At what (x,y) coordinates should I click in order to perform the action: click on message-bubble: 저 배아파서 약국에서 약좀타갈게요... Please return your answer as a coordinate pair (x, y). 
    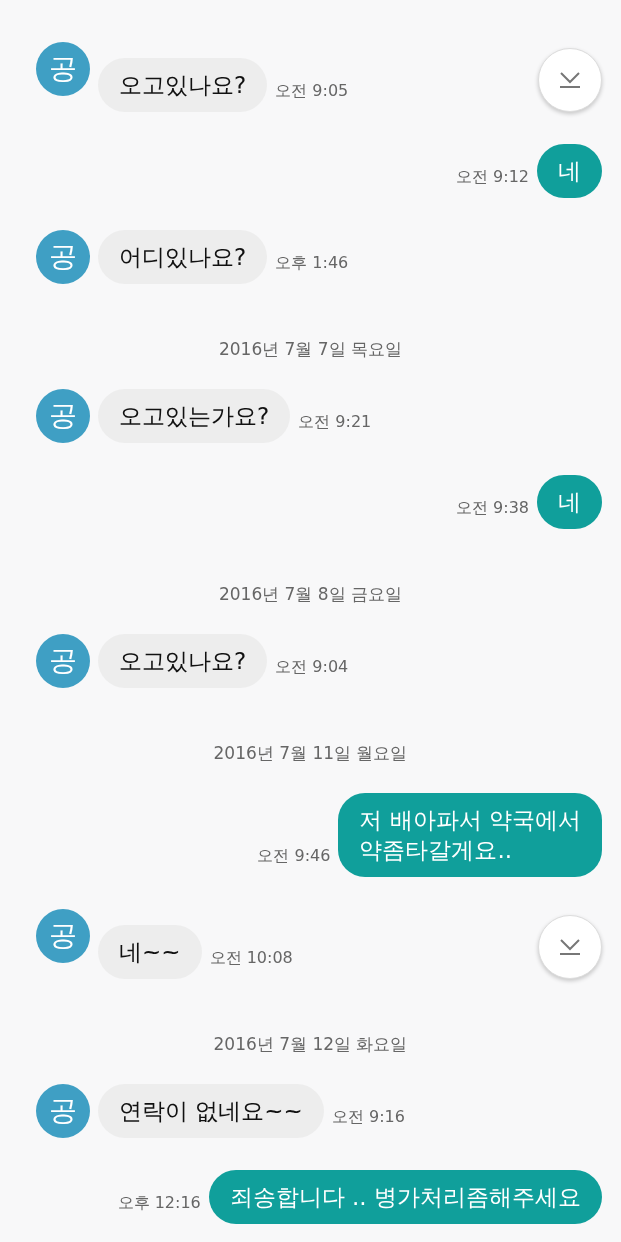
    Looking at the image, I should click on (470, 835).